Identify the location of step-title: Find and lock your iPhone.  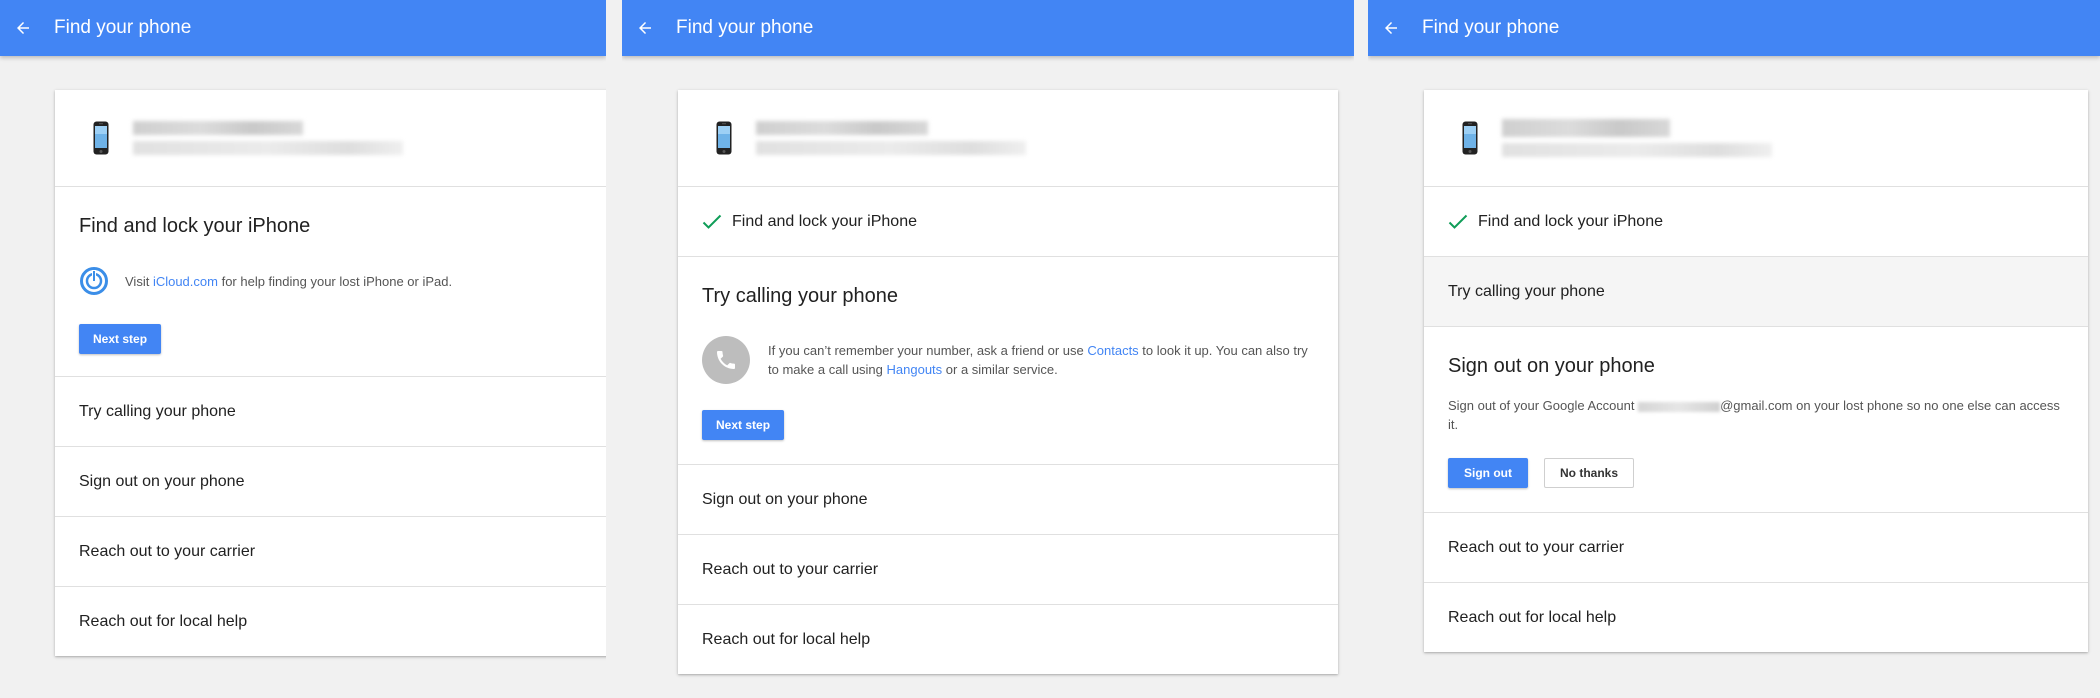
(195, 226).